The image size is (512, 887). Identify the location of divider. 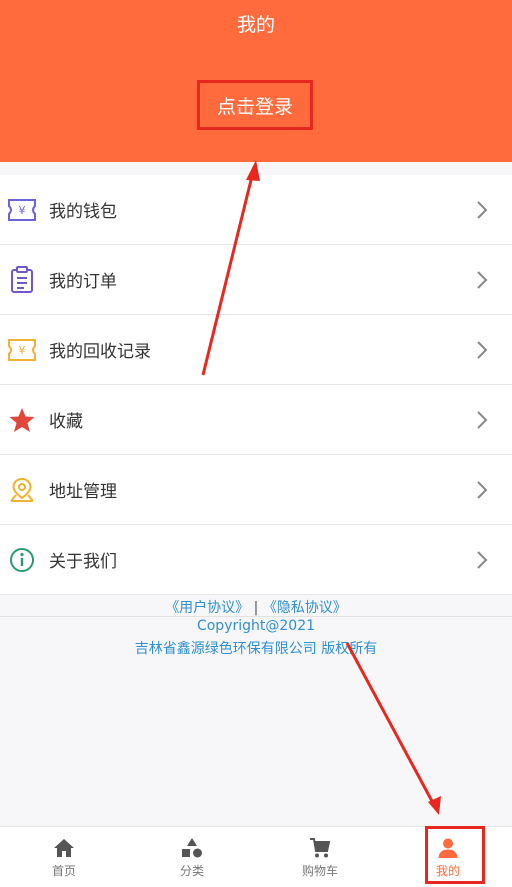
(256, 616).